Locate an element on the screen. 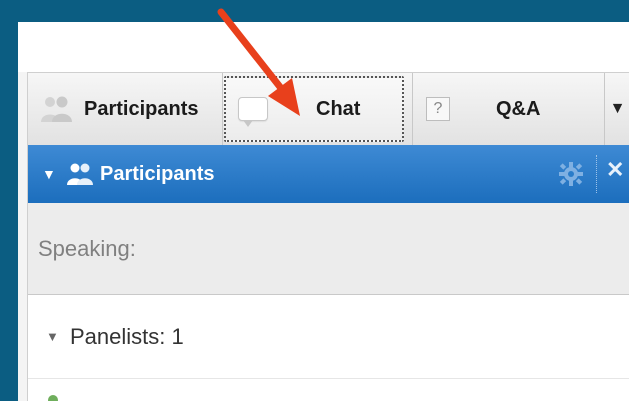  collapse-caret-icon: ▼ is located at coordinates (51, 174).